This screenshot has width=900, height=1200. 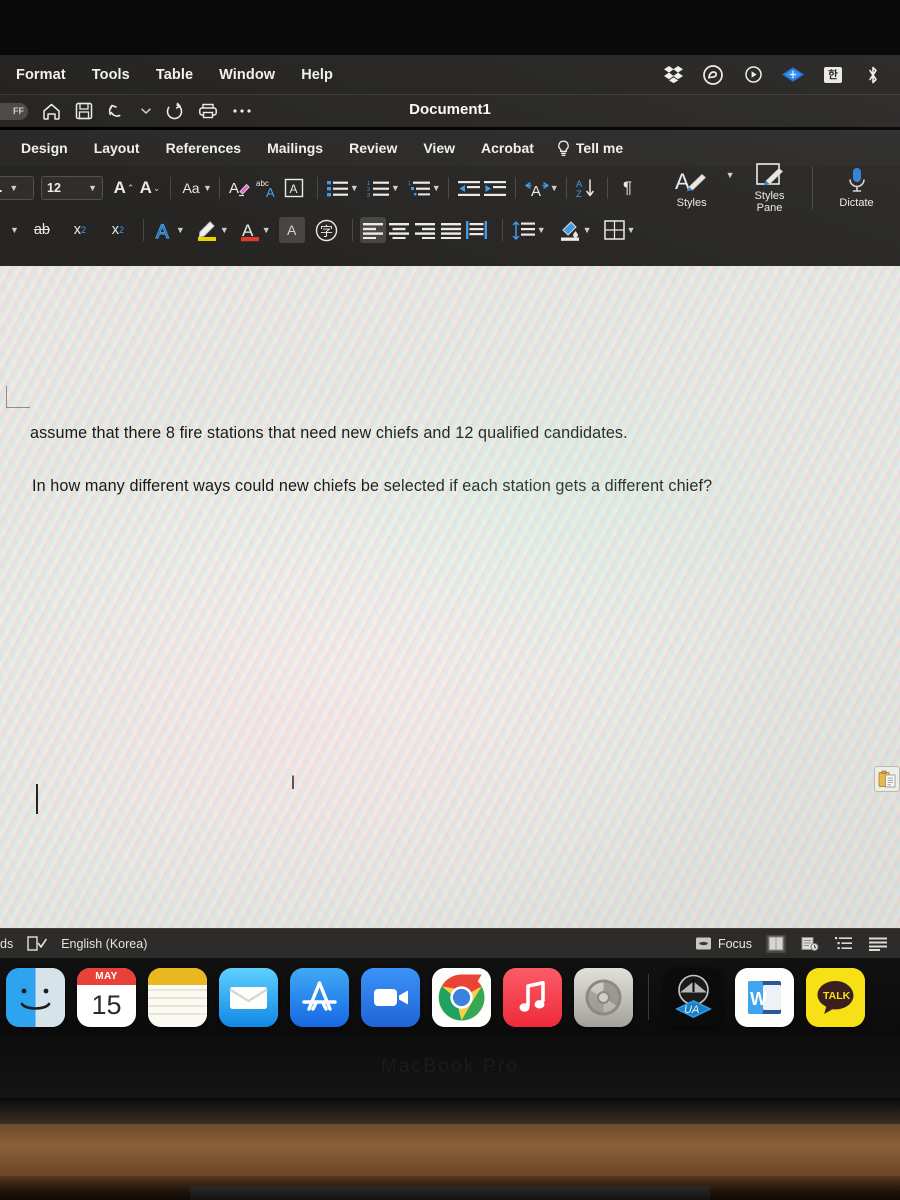 I want to click on tab-review: Review, so click(x=373, y=148).